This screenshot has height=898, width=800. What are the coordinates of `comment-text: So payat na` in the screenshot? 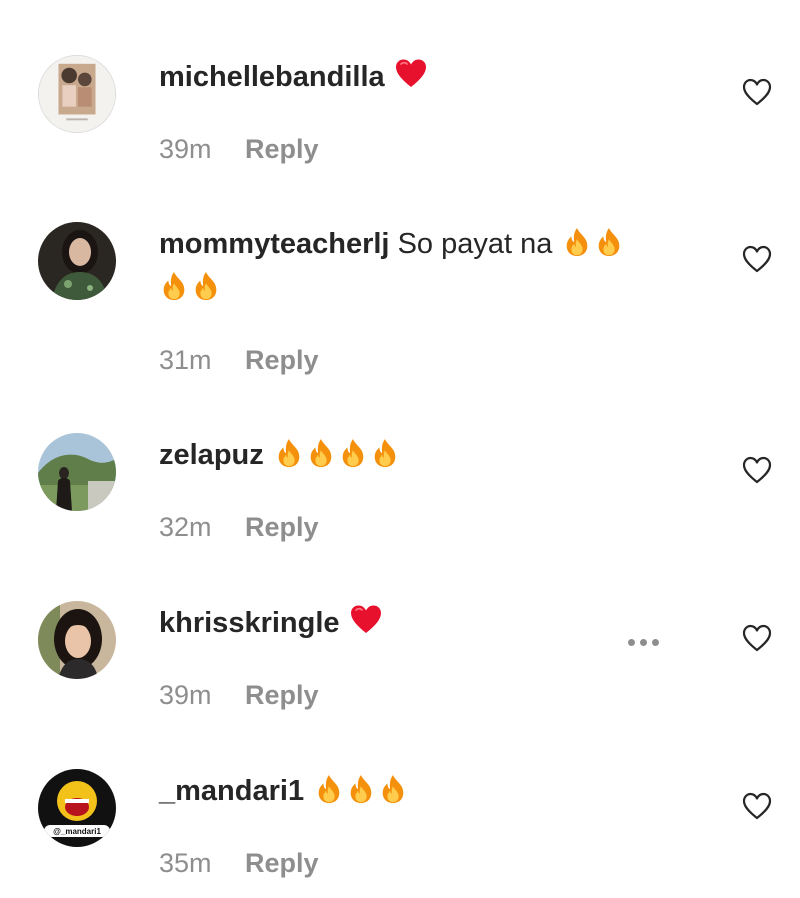 It's located at (475, 244).